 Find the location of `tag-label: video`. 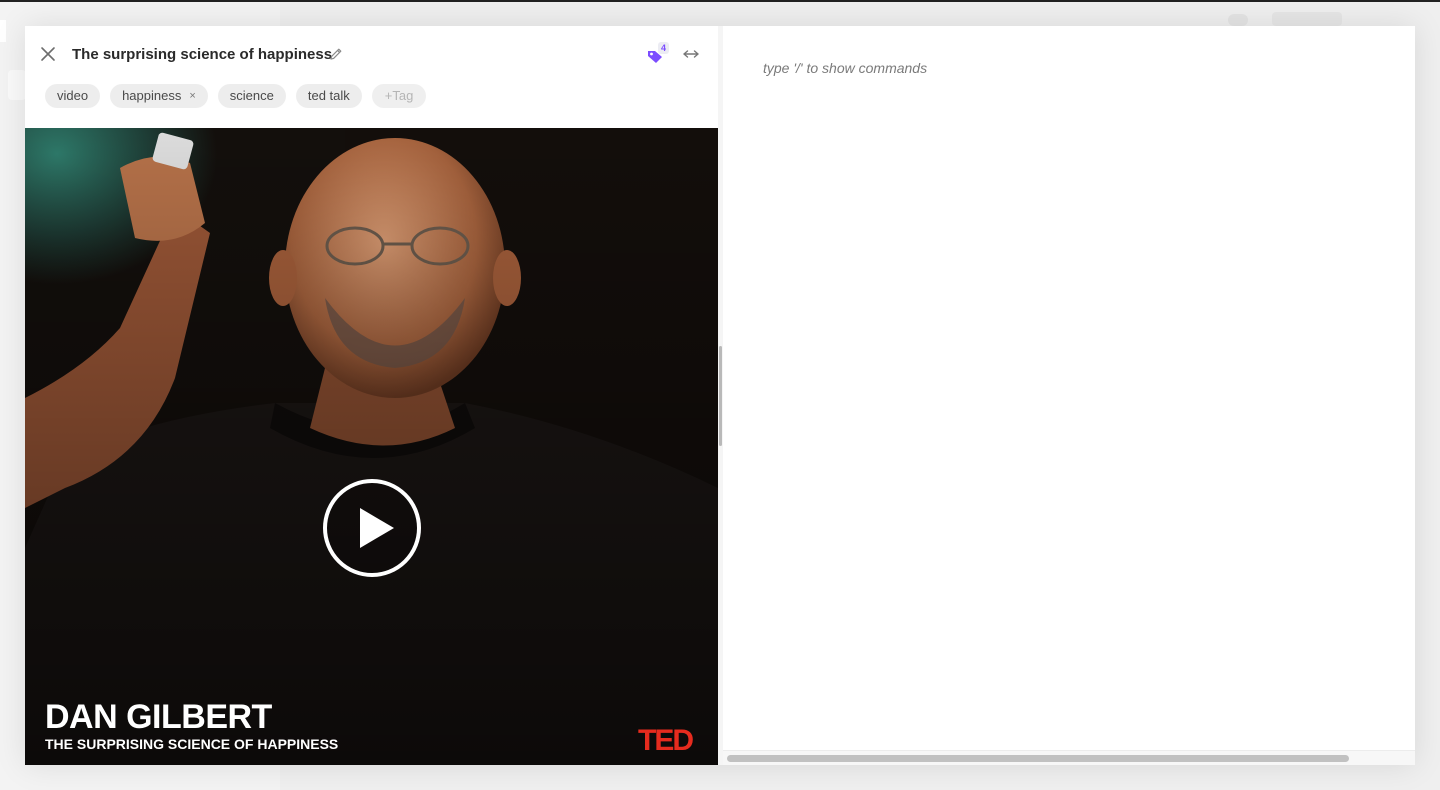

tag-label: video is located at coordinates (73, 95).